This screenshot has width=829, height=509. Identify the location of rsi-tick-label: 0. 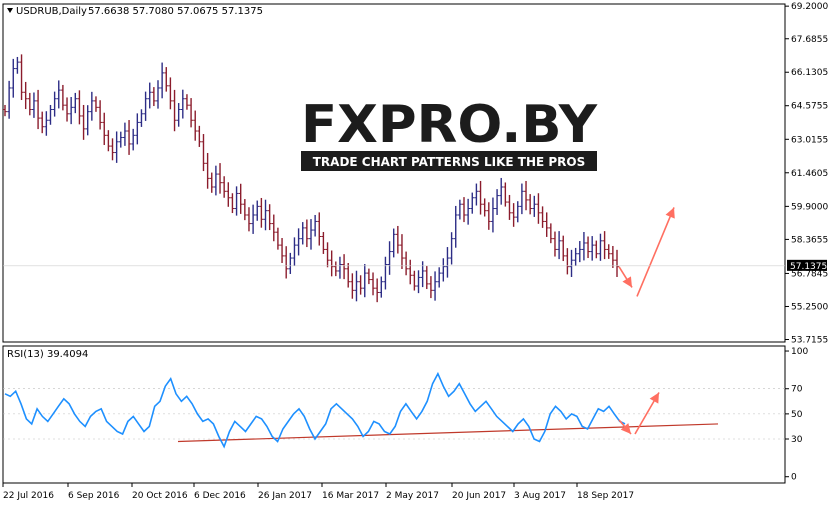
(794, 478).